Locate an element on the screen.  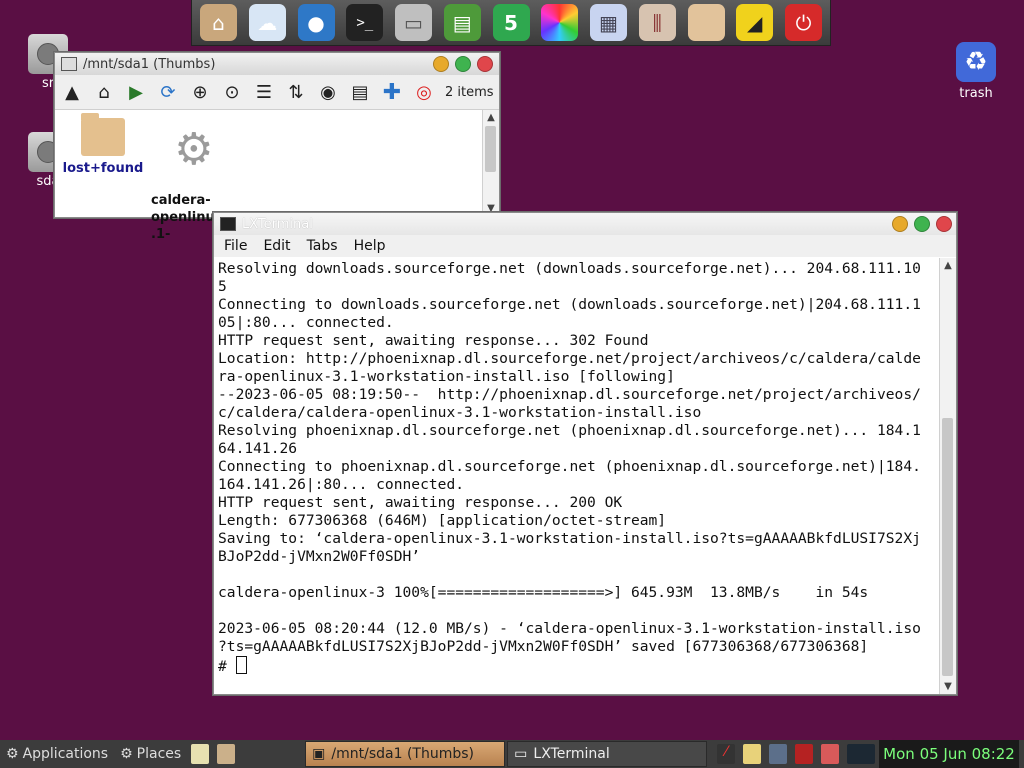
task-file-manager: ▣ /mnt/sda1 (Thumbs) is located at coordinates (405, 754).